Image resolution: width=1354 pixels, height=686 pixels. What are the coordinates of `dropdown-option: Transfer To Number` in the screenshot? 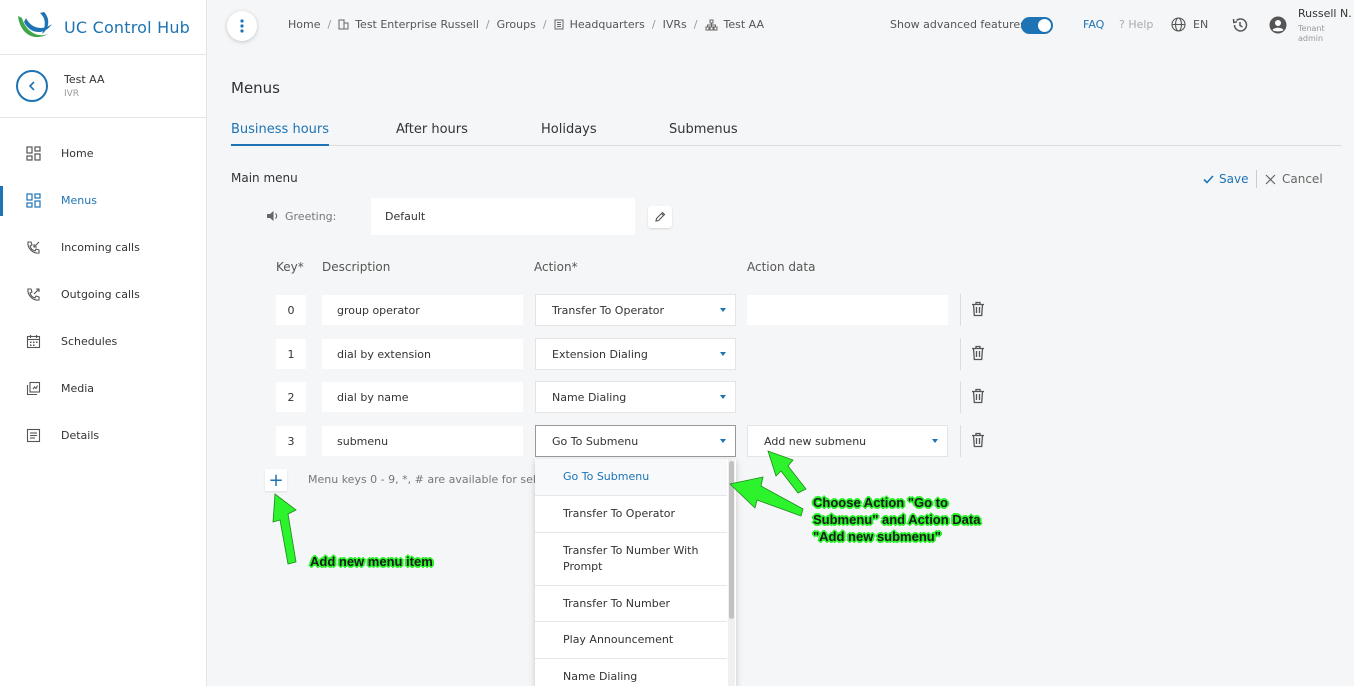 It's located at (631, 604).